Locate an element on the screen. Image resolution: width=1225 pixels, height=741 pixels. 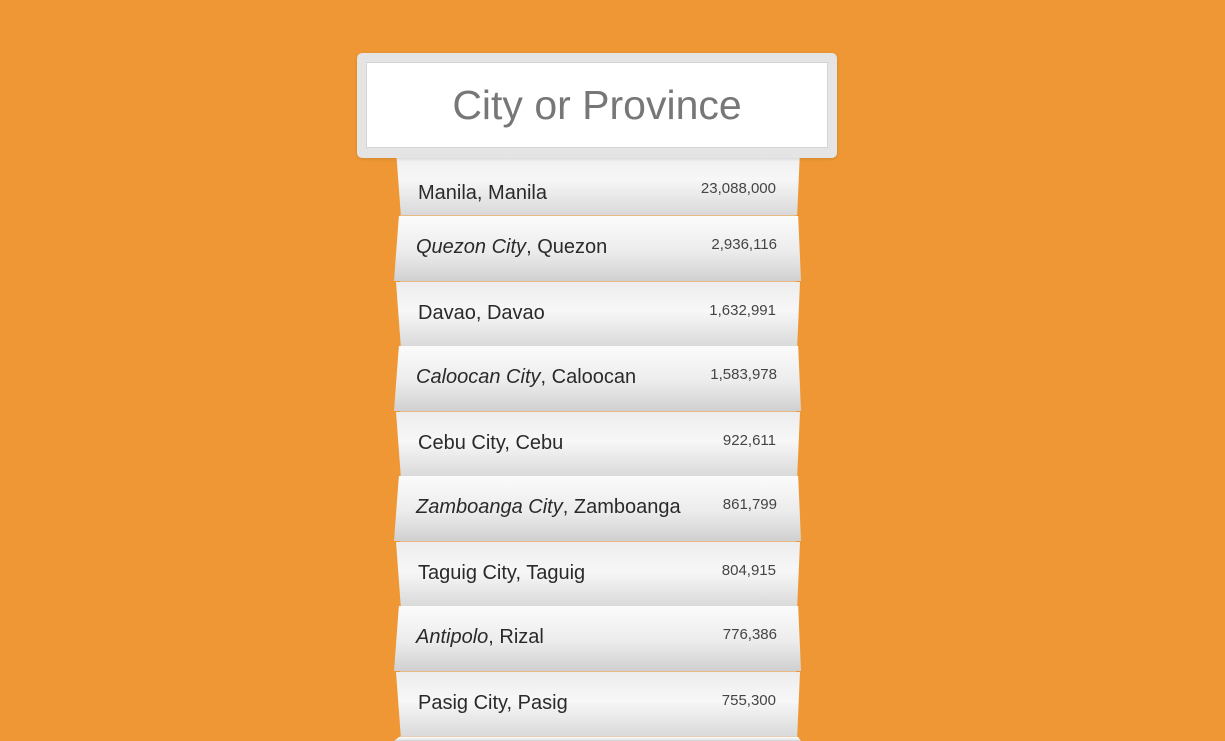
list-item-name: Antipolo, Rizal is located at coordinates (480, 637).